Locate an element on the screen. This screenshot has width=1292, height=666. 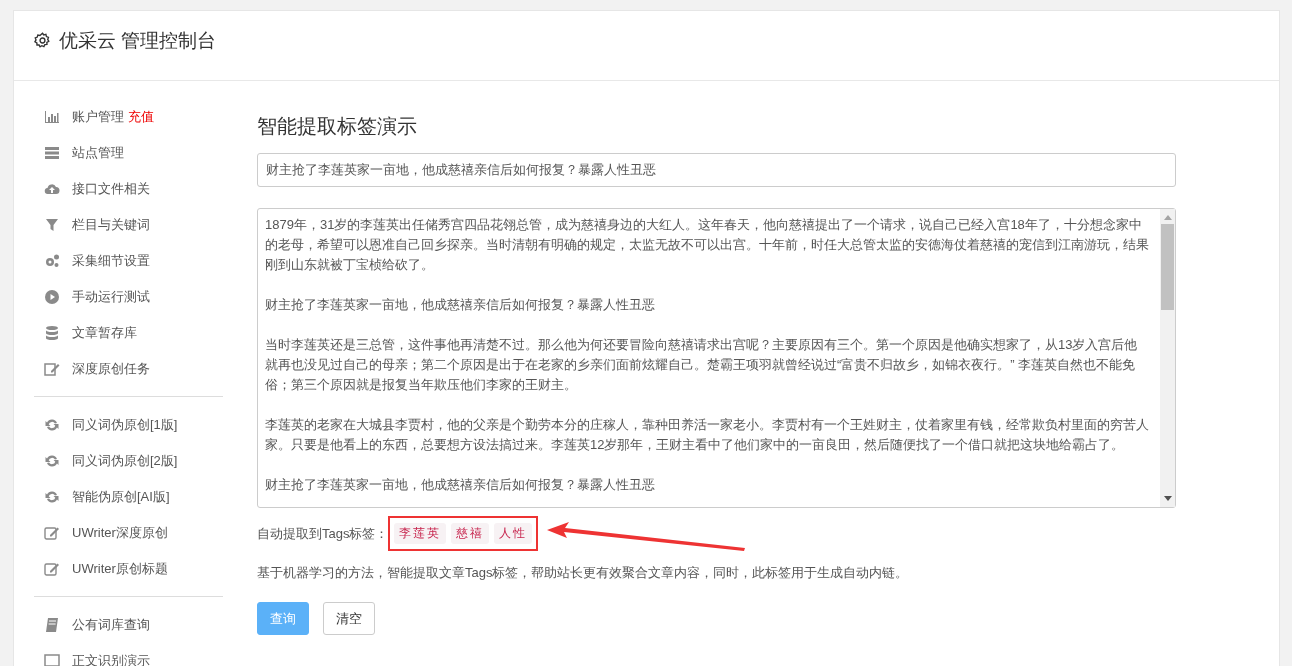
menu-label: 文章暂存库 is located at coordinates (104, 333).